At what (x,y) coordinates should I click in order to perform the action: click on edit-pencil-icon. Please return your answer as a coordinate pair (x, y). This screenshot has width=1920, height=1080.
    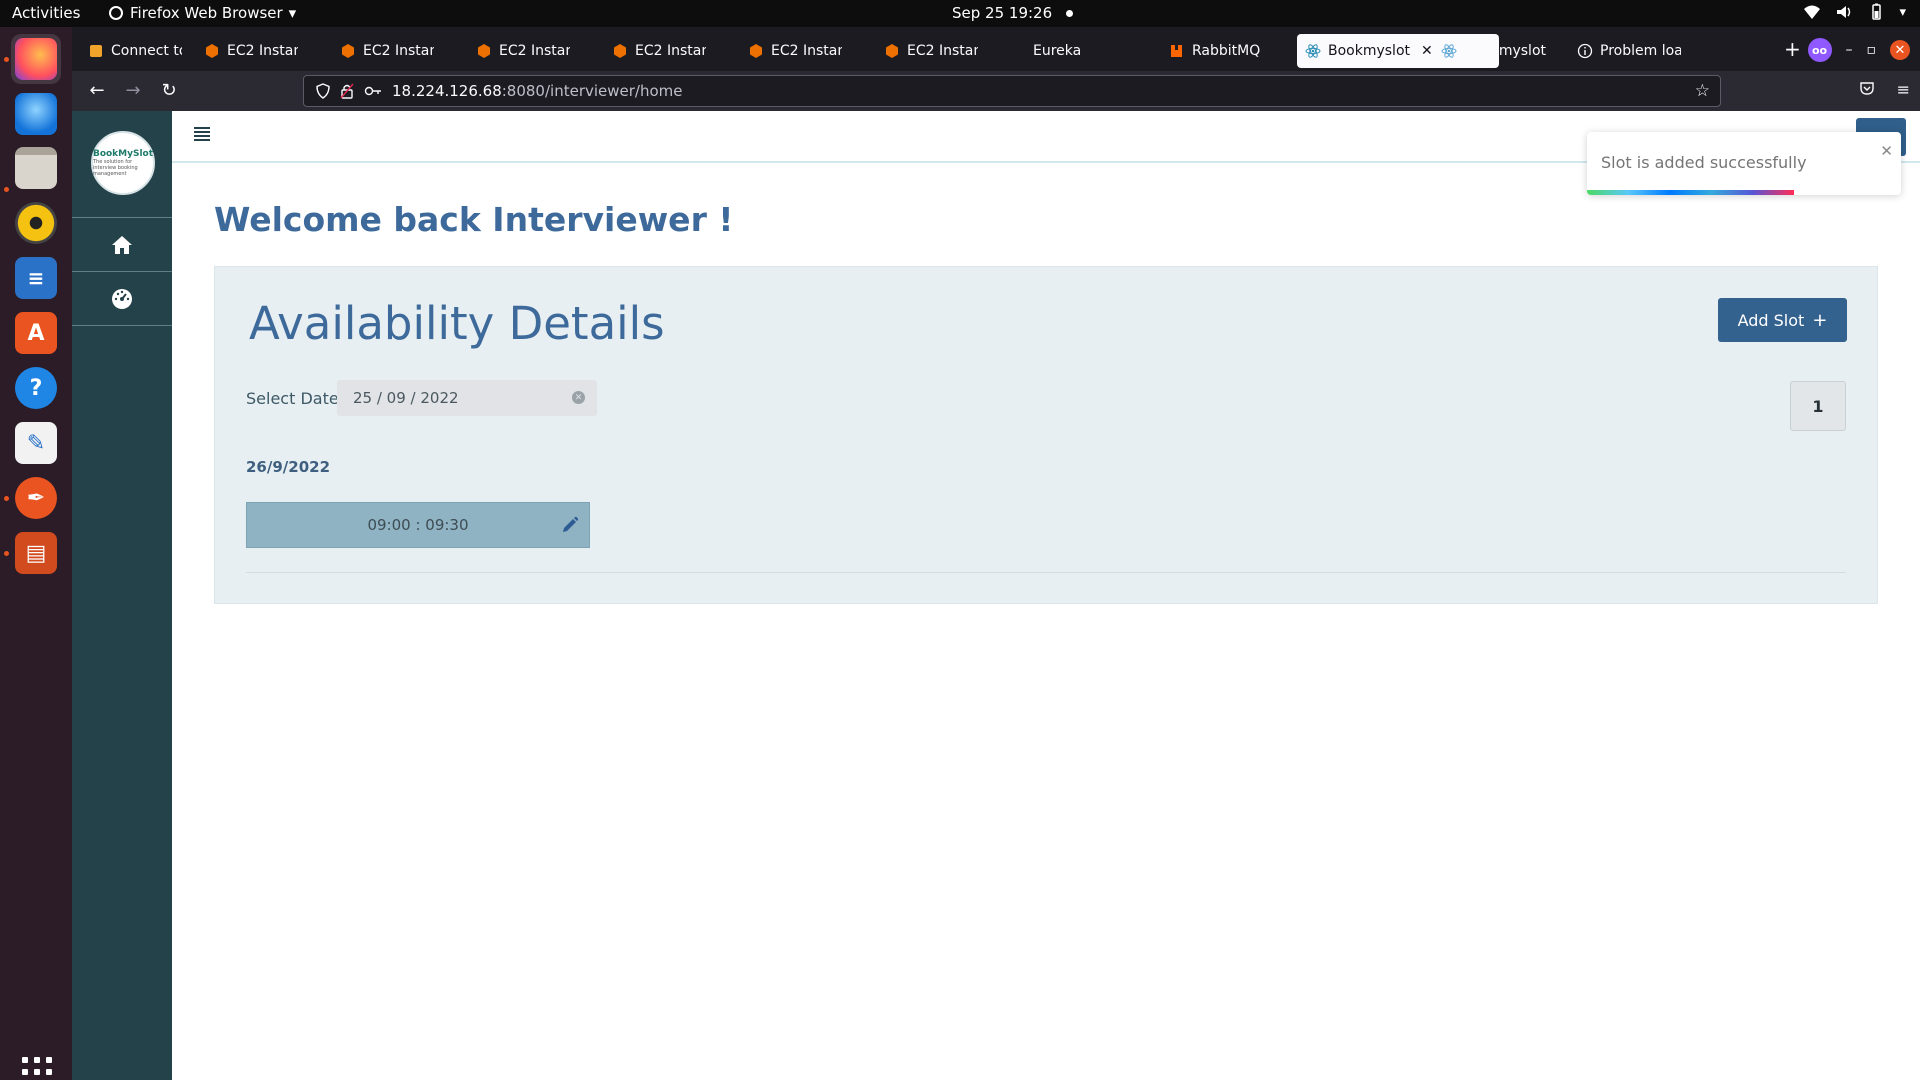
    Looking at the image, I should click on (570, 525).